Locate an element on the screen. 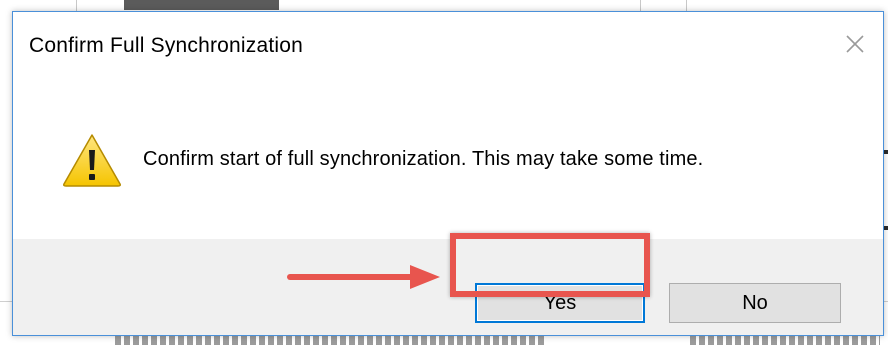  background-tab is located at coordinates (201, 5).